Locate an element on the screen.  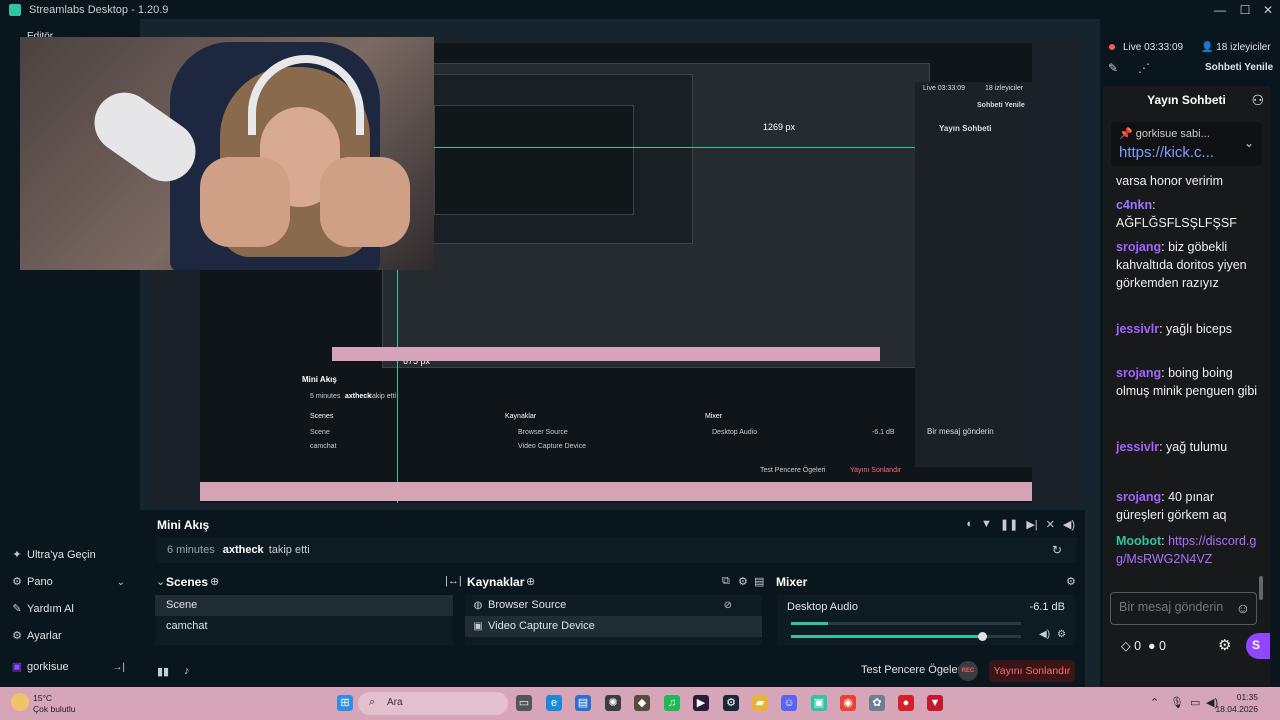
source-group-icon: ⚙ is located at coordinates (743, 581).